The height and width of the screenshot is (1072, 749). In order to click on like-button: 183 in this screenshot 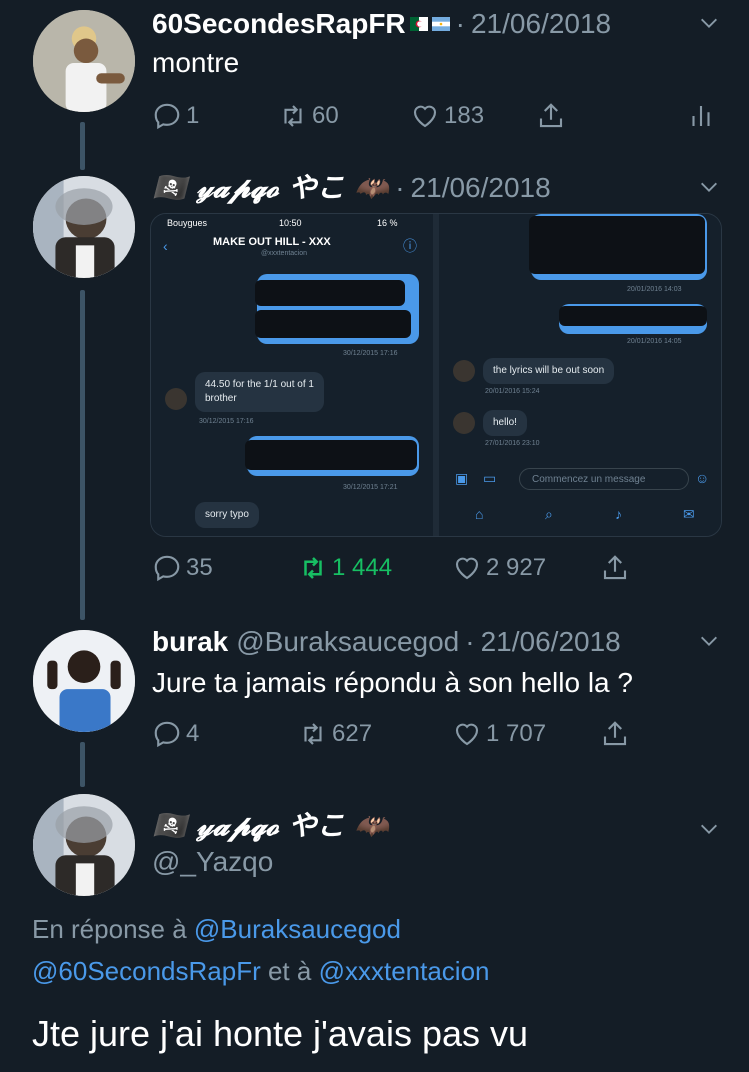, I will do `click(447, 116)`.